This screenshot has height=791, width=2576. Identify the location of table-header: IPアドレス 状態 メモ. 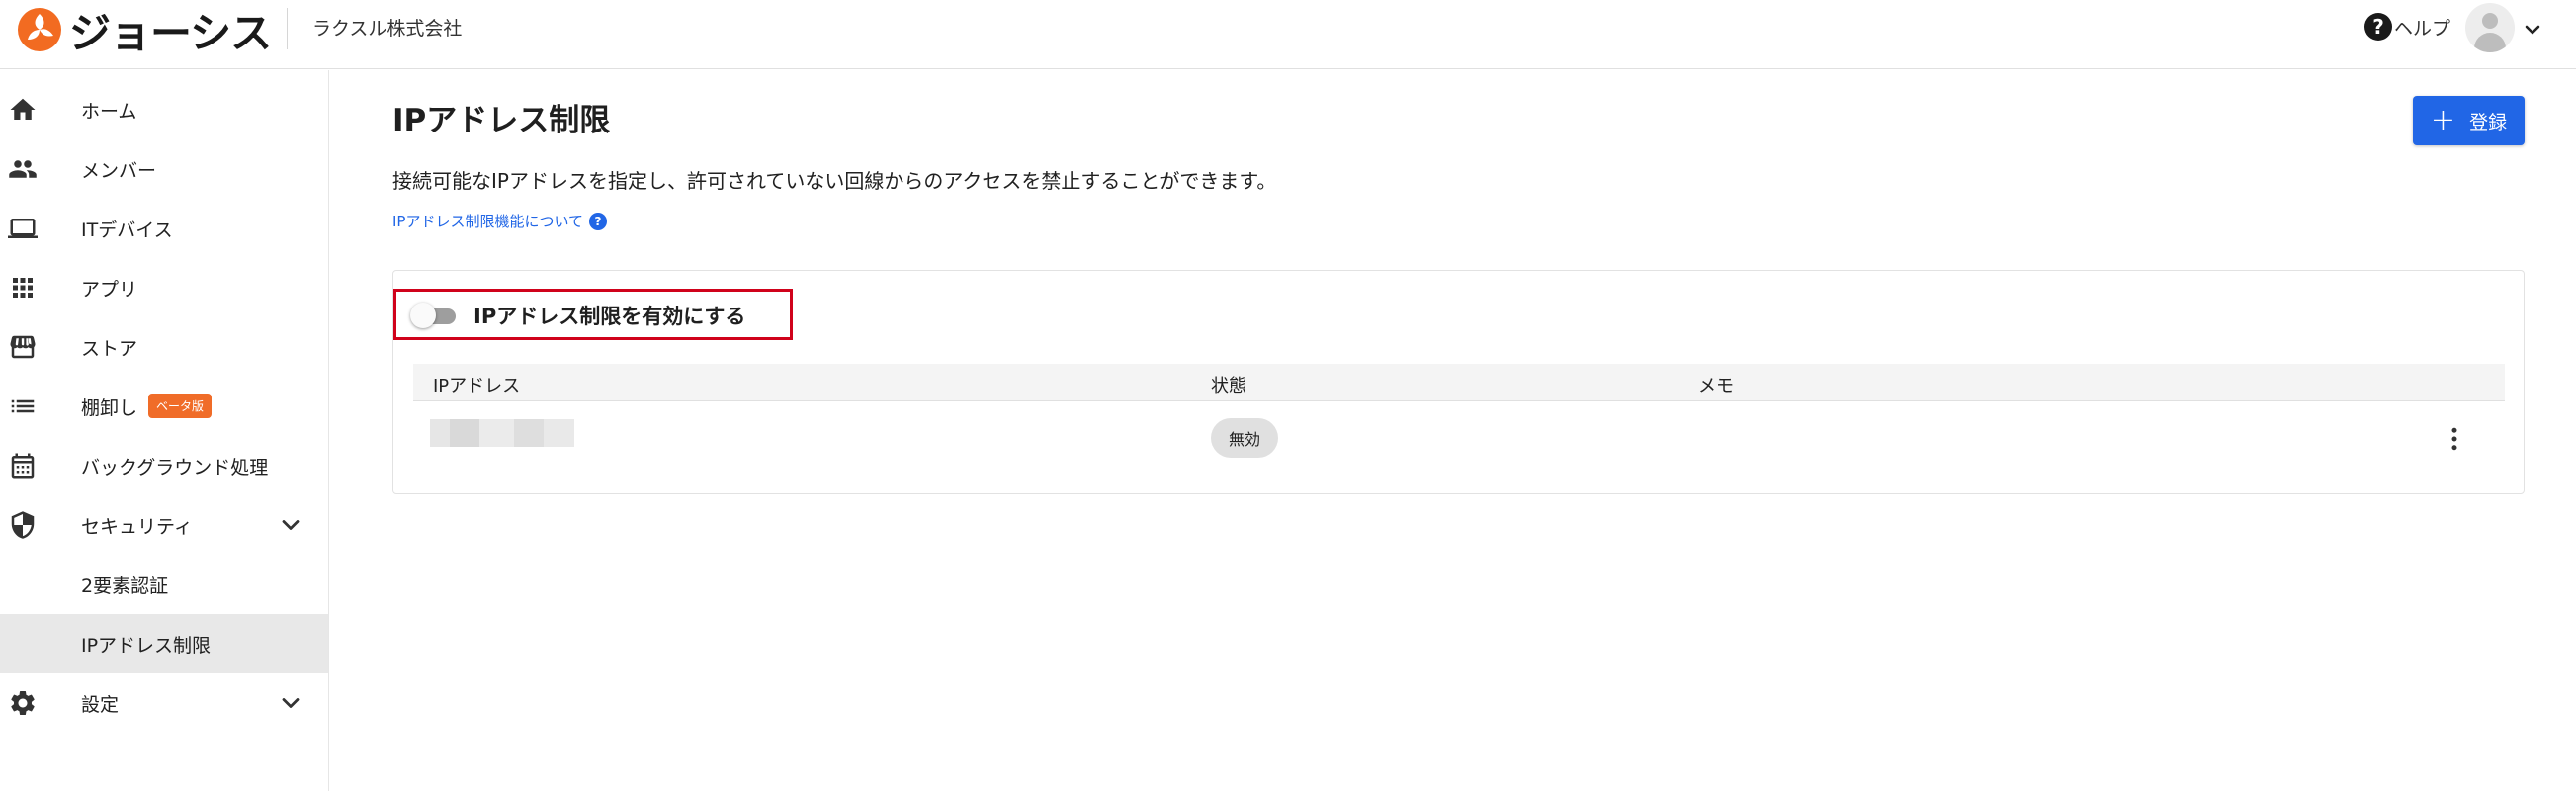
(1459, 382).